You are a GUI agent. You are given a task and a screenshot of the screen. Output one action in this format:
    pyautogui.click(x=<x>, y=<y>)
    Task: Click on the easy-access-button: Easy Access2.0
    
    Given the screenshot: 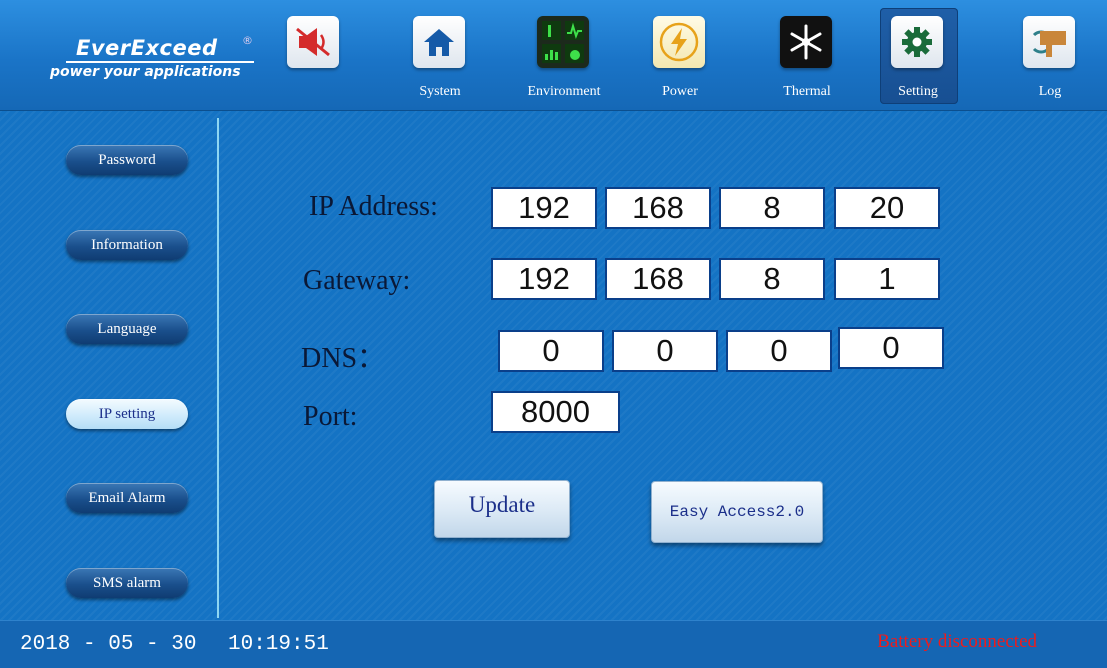 What is the action you would take?
    pyautogui.click(x=737, y=512)
    